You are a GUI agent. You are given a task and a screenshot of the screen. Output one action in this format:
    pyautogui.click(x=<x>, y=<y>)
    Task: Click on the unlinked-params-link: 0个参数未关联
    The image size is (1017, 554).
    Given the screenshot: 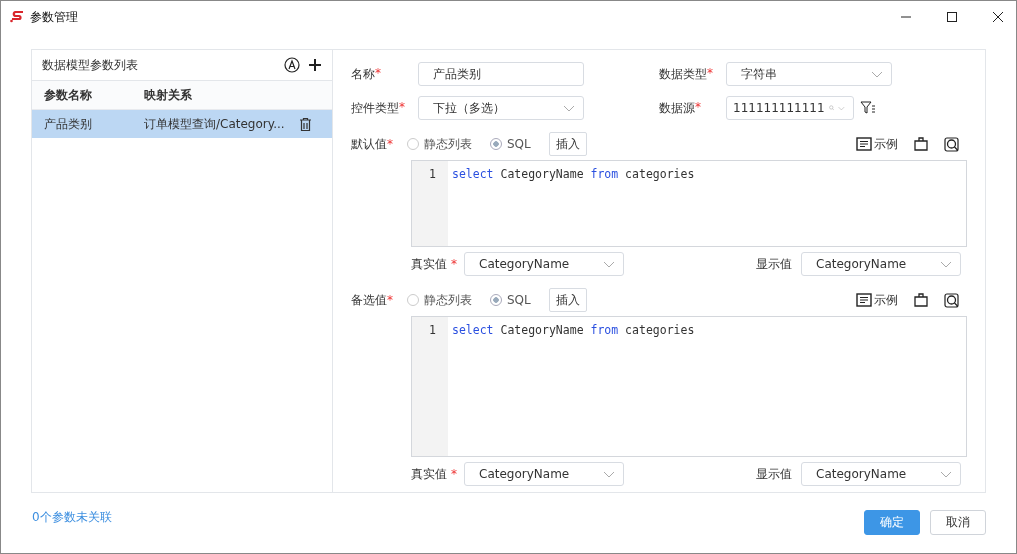 What is the action you would take?
    pyautogui.click(x=72, y=517)
    